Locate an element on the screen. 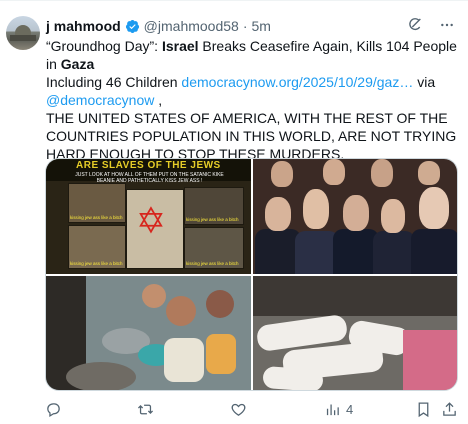  line2-suffix: via is located at coordinates (424, 82).